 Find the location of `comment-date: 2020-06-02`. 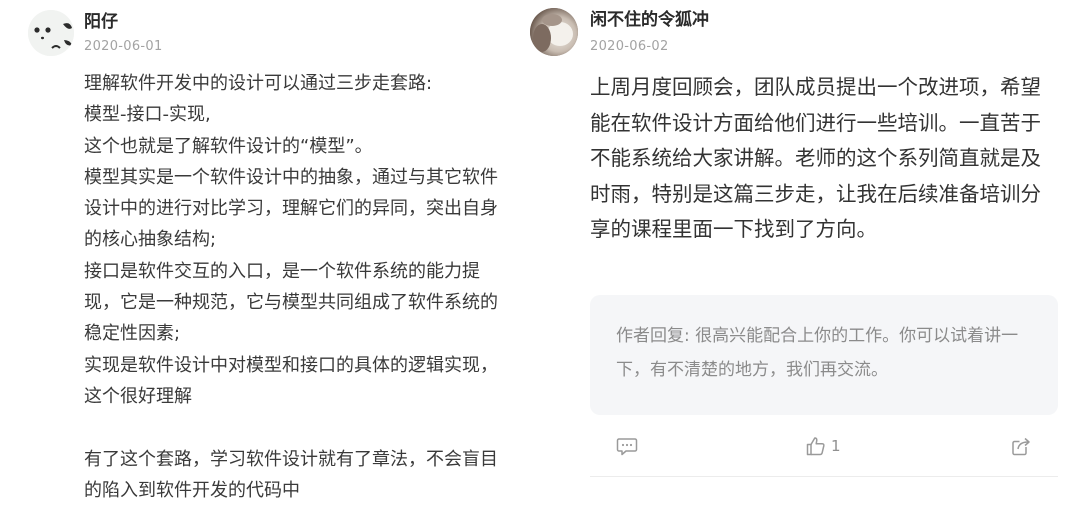

comment-date: 2020-06-02 is located at coordinates (629, 46).